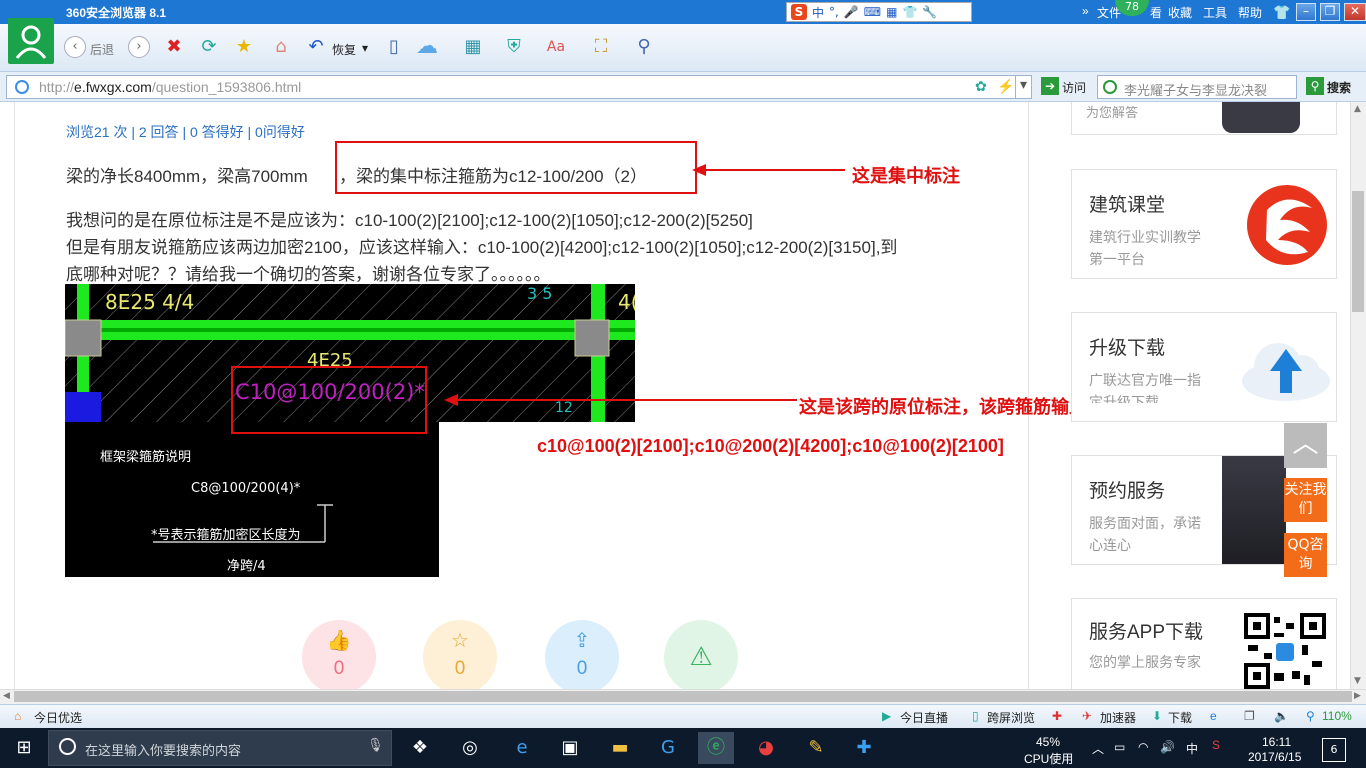 This screenshot has height=768, width=1366. Describe the element at coordinates (1274, 757) in the screenshot. I see `clock-date: 2017/6/15` at that location.